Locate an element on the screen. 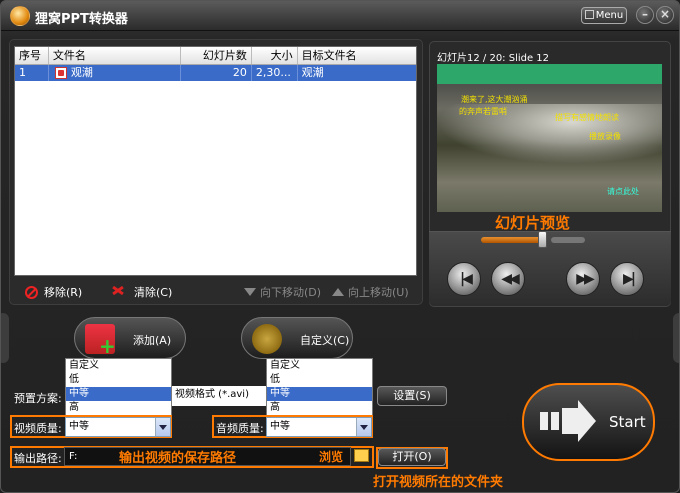 This screenshot has height=493, width=680. header-index: 序号 is located at coordinates (32, 55).